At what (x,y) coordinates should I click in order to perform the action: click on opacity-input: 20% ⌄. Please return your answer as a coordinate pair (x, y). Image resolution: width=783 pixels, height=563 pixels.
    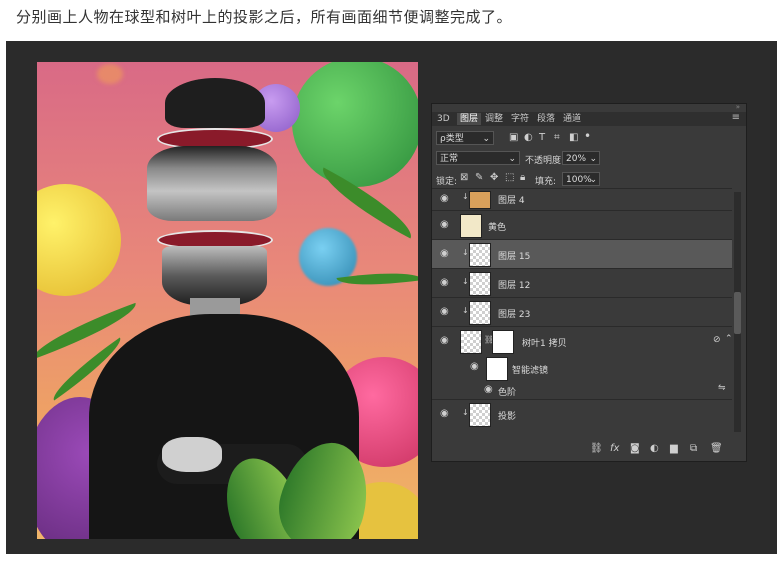
    Looking at the image, I should click on (581, 158).